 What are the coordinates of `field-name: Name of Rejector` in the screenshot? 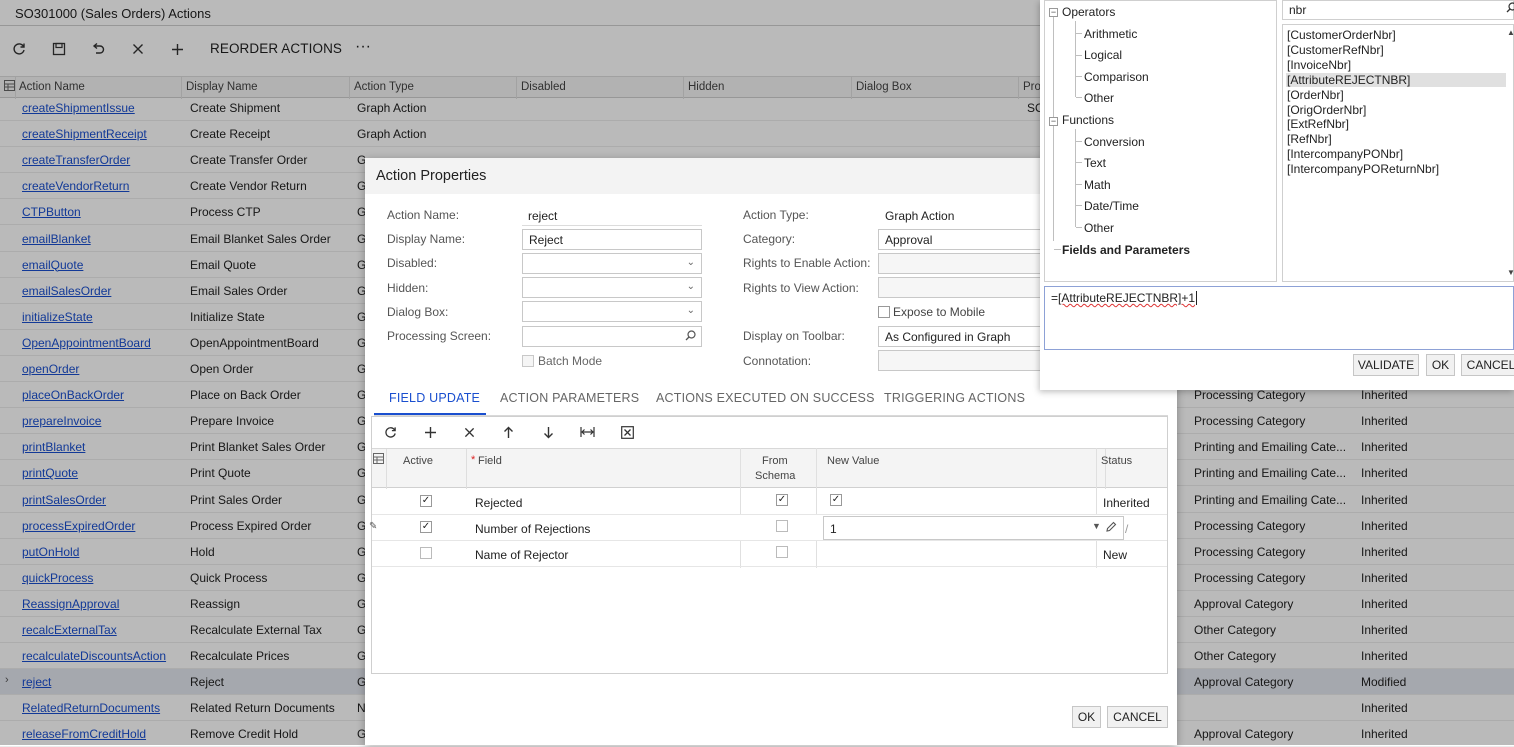 It's located at (522, 555).